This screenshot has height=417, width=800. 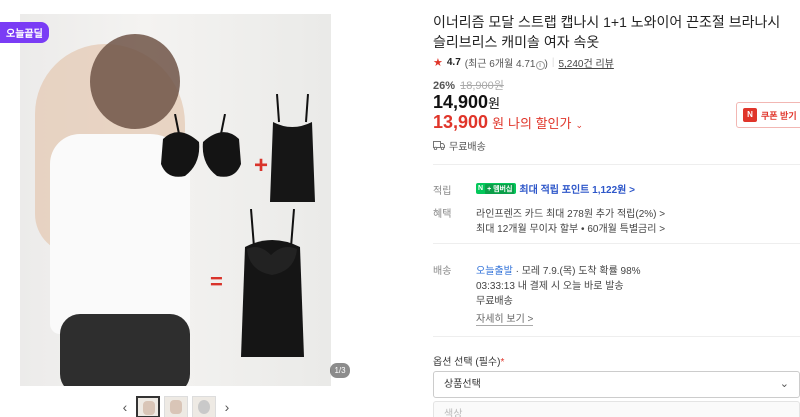 I want to click on rating-score: 4.7, so click(x=453, y=62).